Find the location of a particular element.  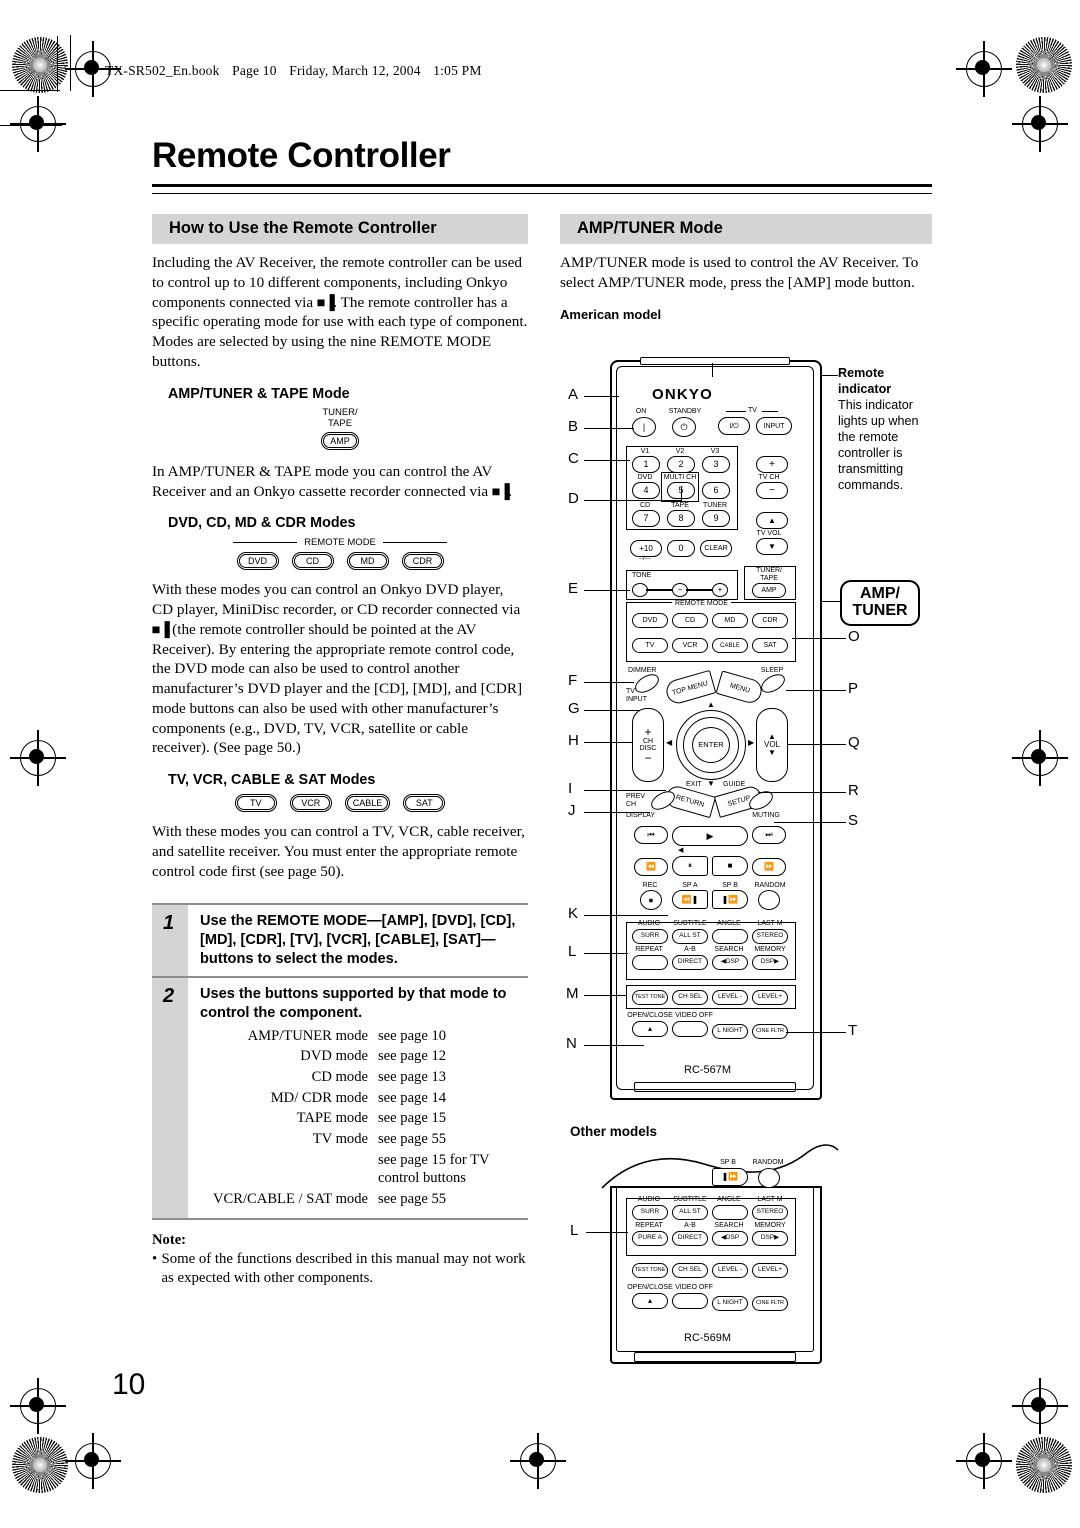

key-ch-disc: + CH DISC − is located at coordinates (648, 745).